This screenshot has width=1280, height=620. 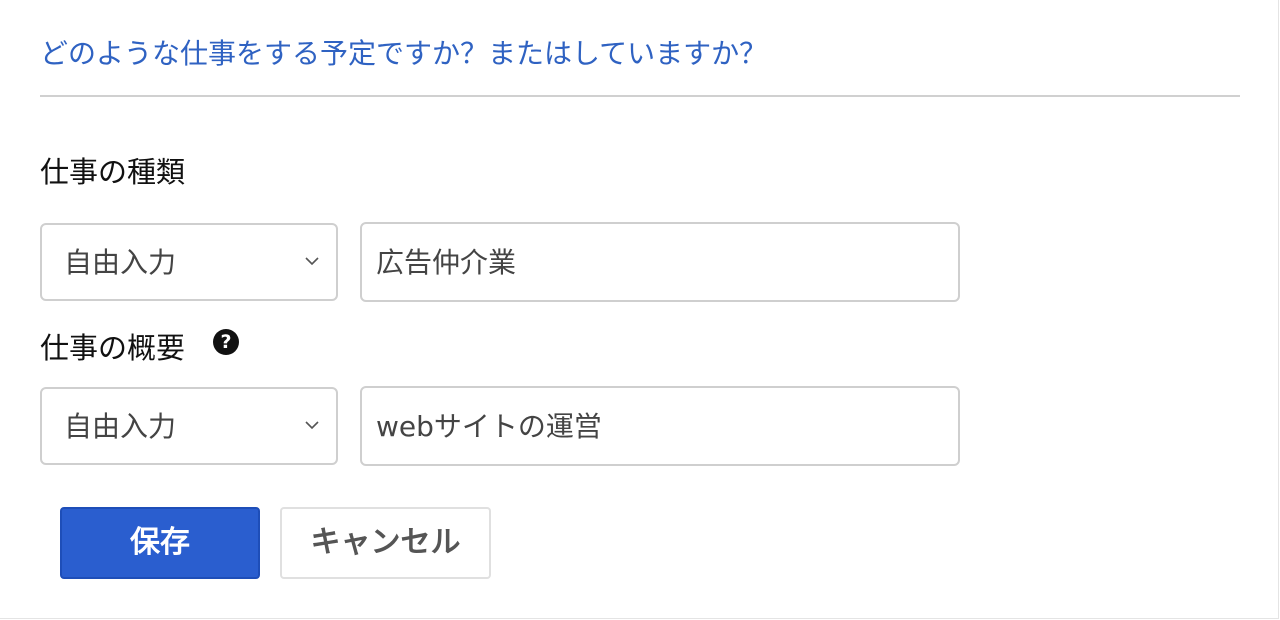 What do you see at coordinates (226, 342) in the screenshot?
I see `question-circle-icon: ?` at bounding box center [226, 342].